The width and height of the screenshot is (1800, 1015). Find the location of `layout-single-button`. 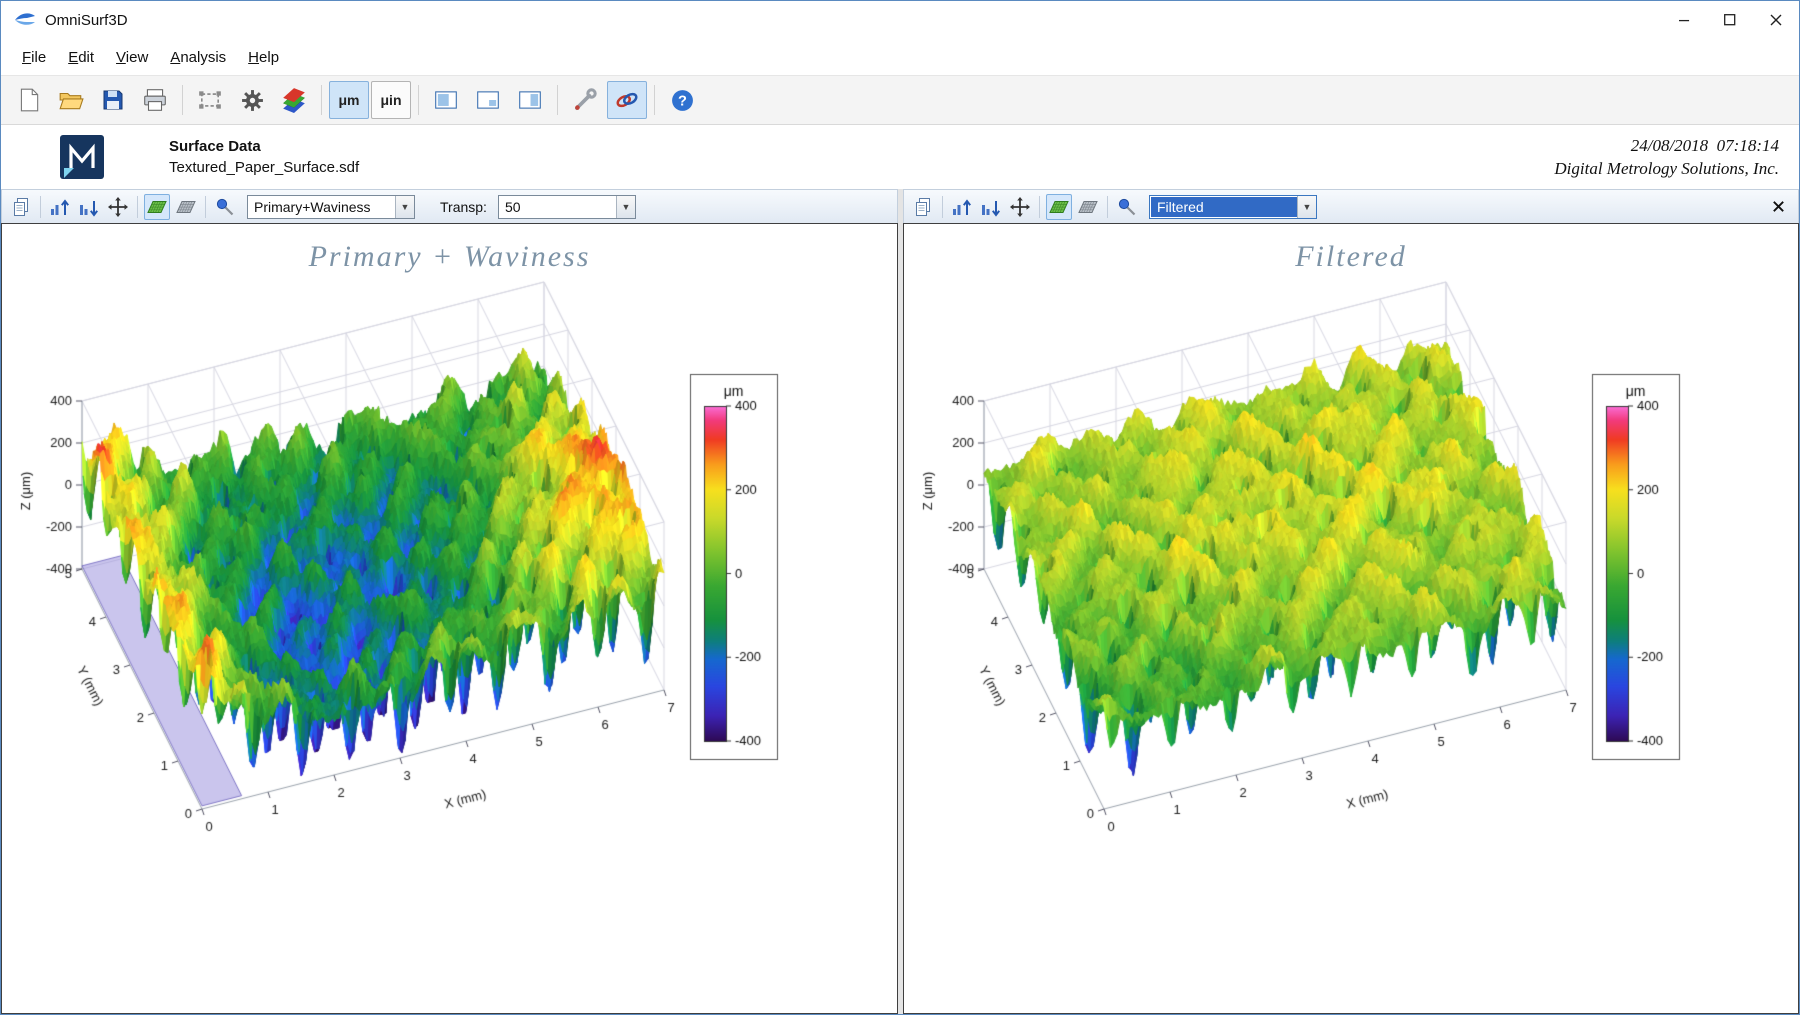

layout-single-button is located at coordinates (446, 100).